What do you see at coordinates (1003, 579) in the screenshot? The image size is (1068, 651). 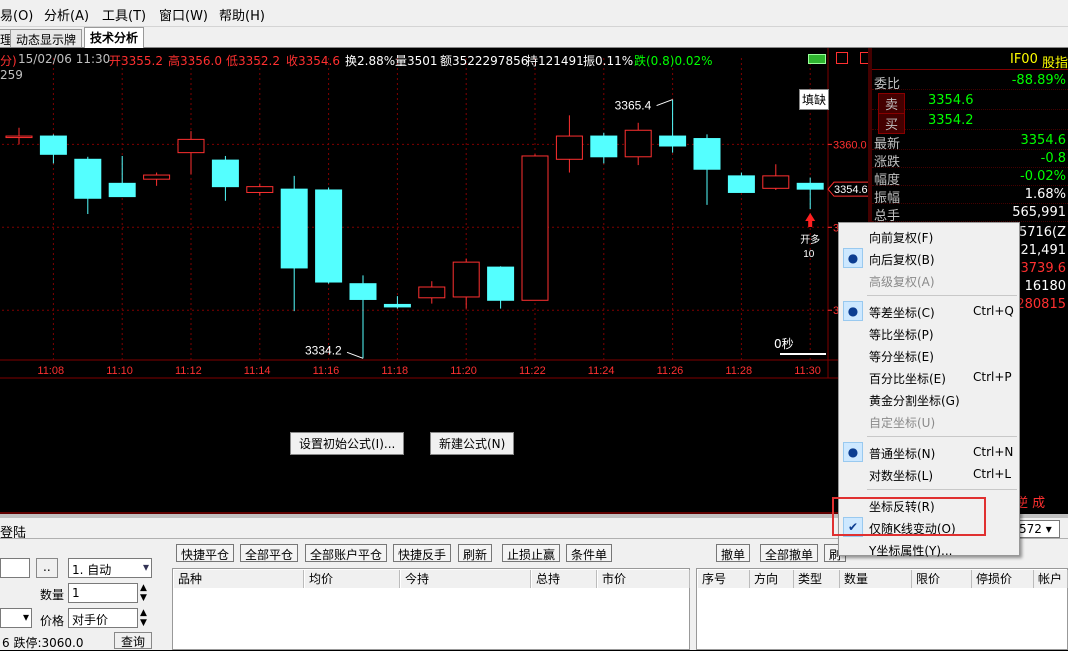 I see `orders-column-header: 停损价` at bounding box center [1003, 579].